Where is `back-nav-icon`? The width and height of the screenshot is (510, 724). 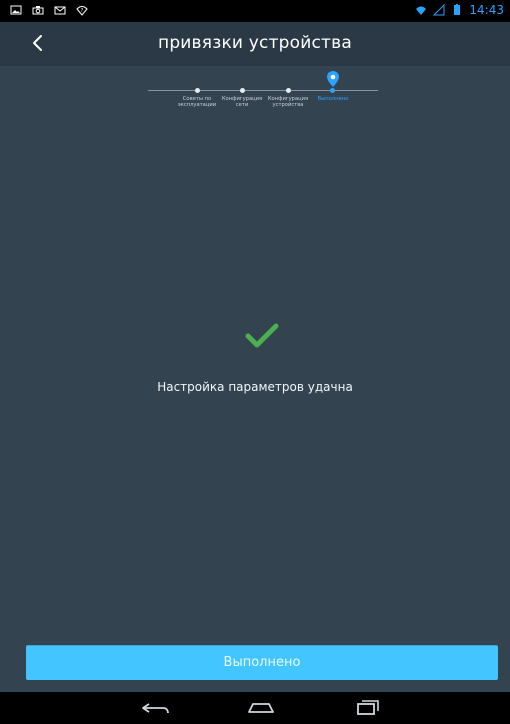 back-nav-icon is located at coordinates (156, 708).